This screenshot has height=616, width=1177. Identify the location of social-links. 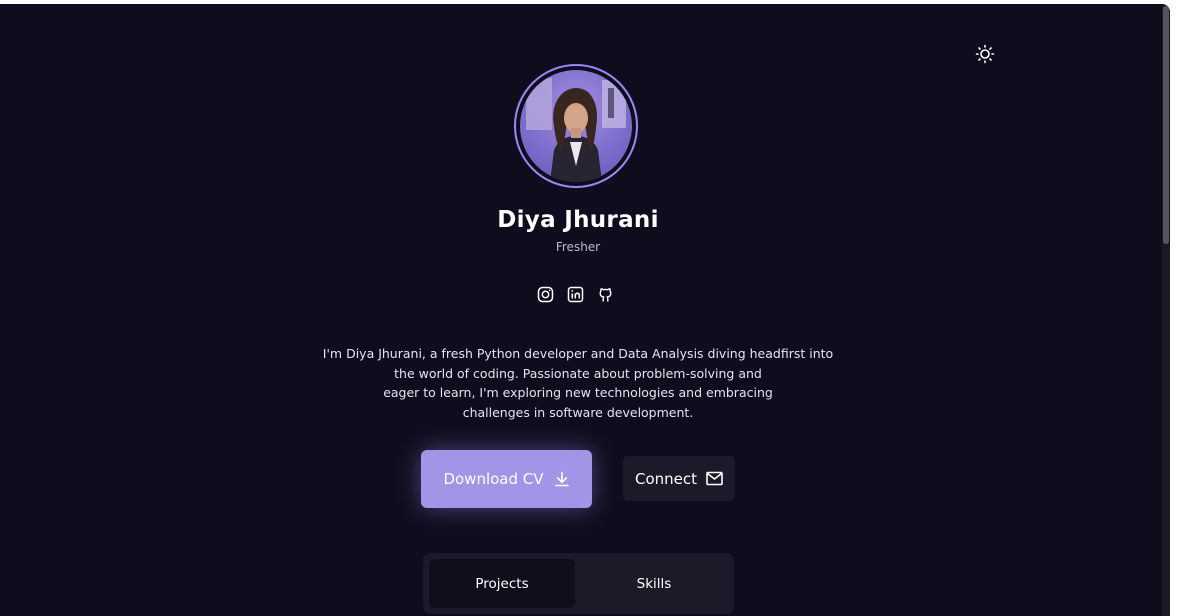
(575, 294).